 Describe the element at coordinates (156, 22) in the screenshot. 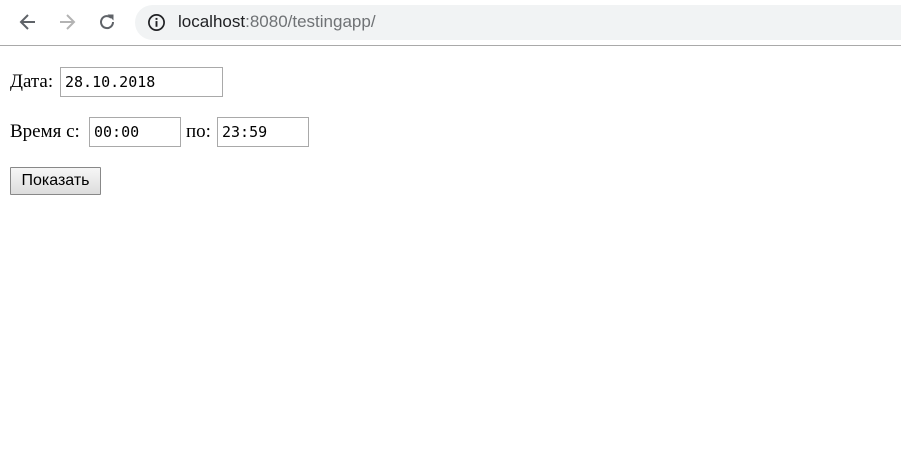

I see `info-icon` at that location.